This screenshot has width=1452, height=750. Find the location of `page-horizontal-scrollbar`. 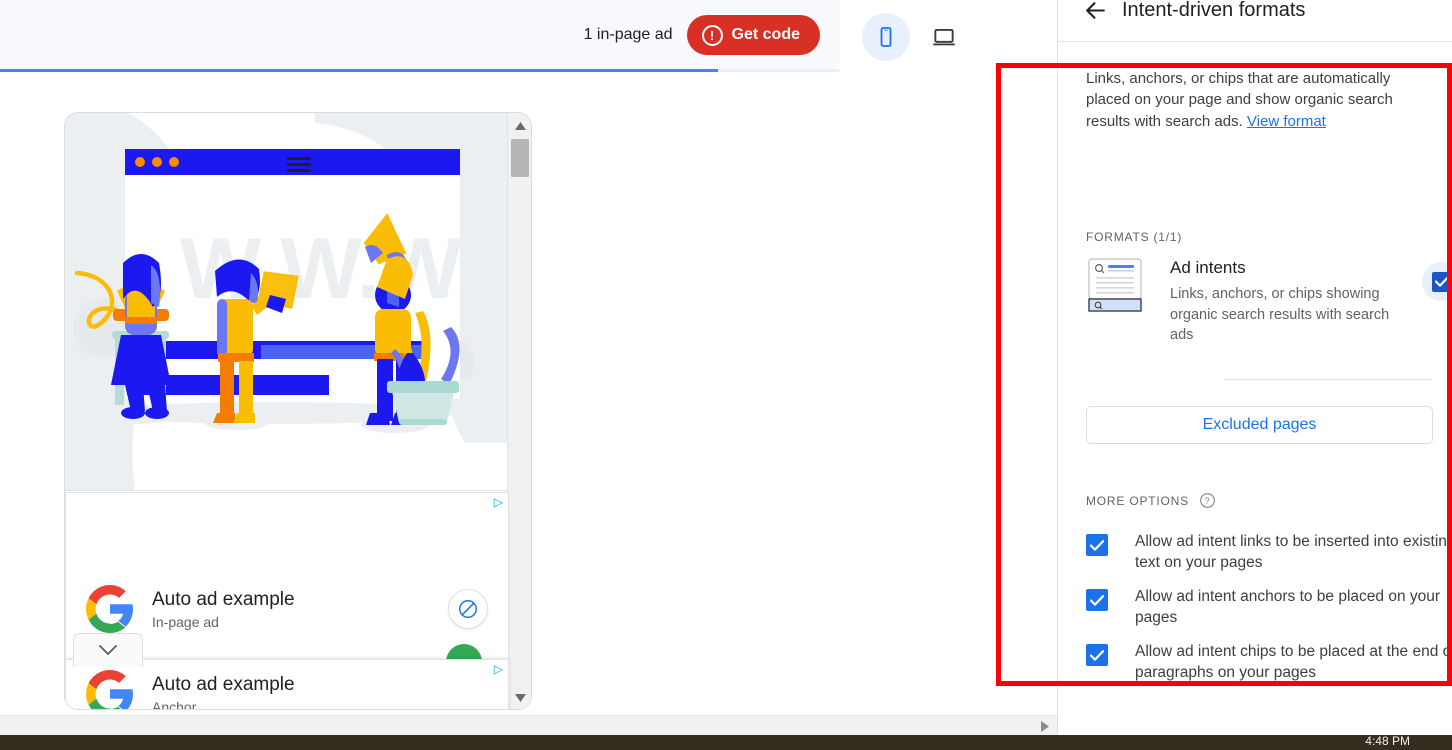

page-horizontal-scrollbar is located at coordinates (528, 725).